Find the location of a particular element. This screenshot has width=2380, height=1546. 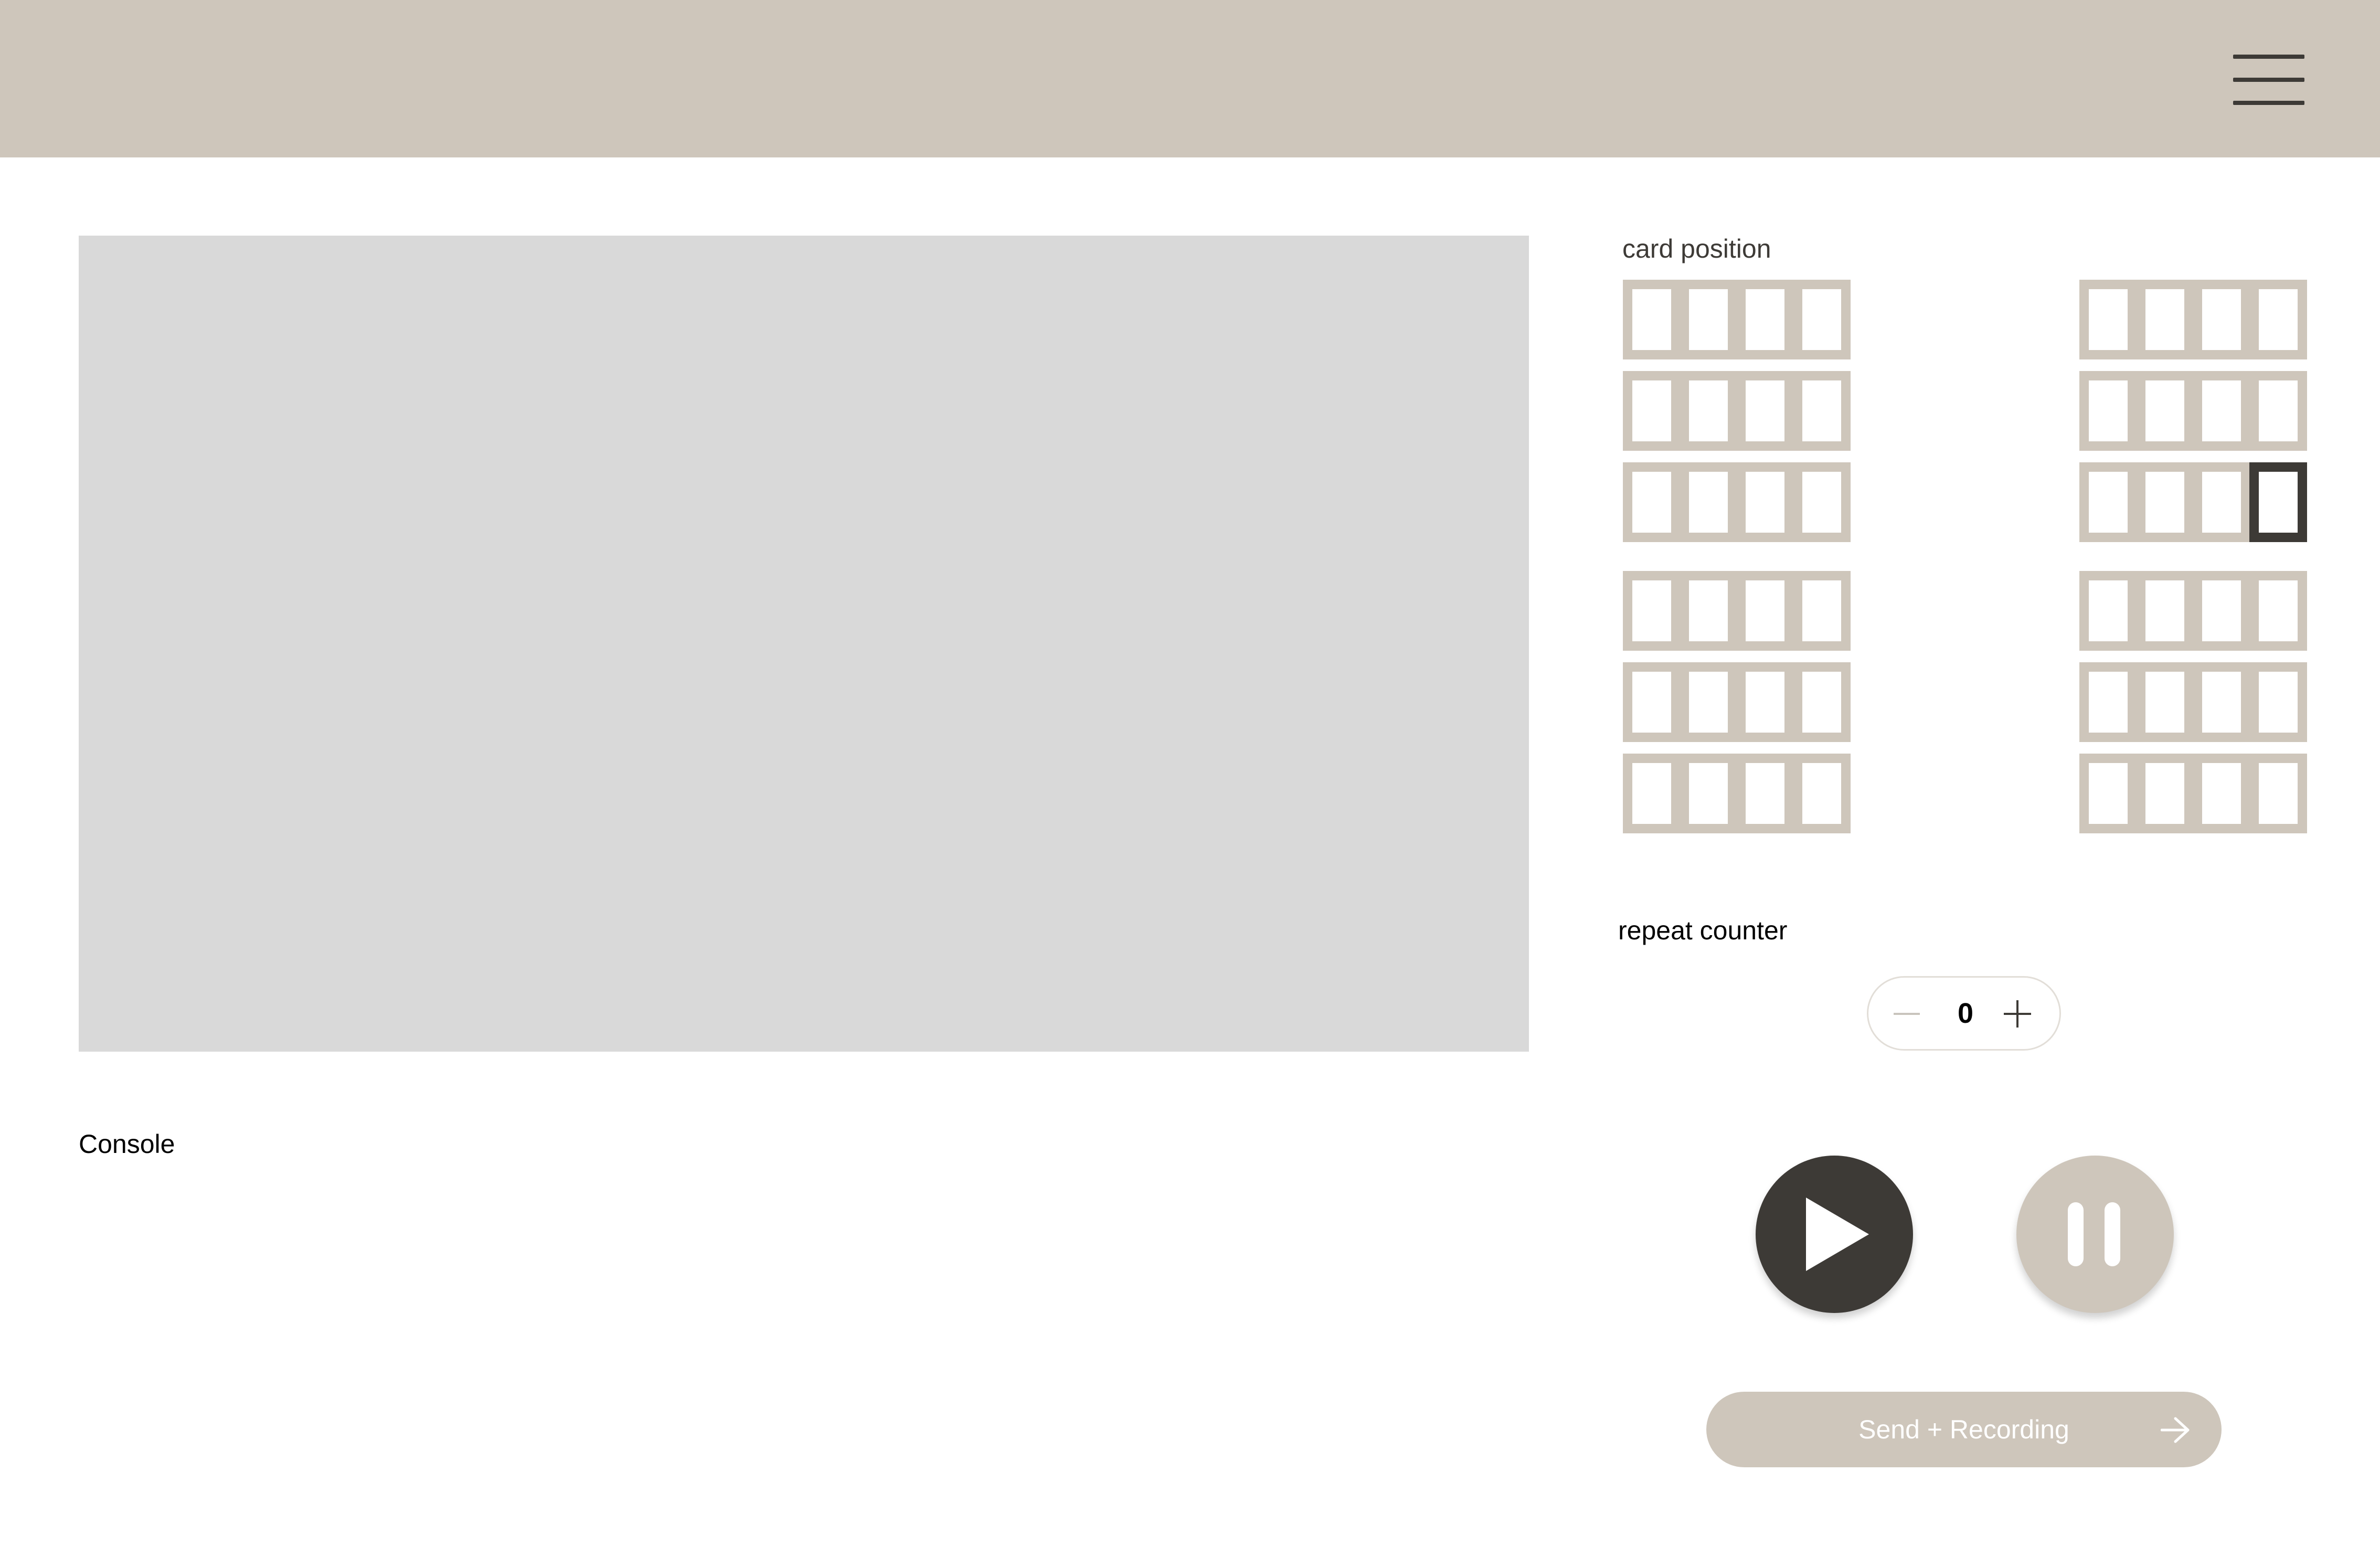

pause-icon is located at coordinates (2076, 1234).